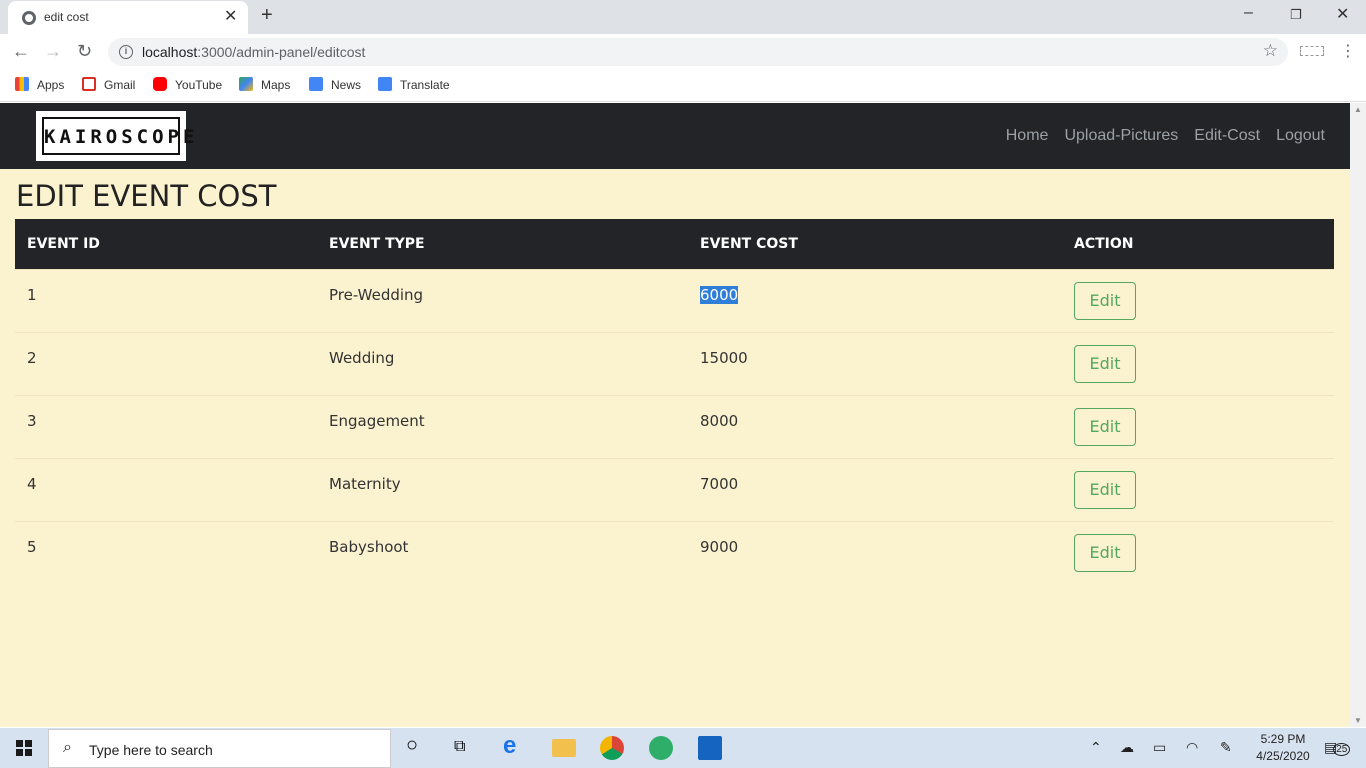 This screenshot has height=768, width=1366. What do you see at coordinates (84, 51) in the screenshot?
I see `reload-icon: ↻` at bounding box center [84, 51].